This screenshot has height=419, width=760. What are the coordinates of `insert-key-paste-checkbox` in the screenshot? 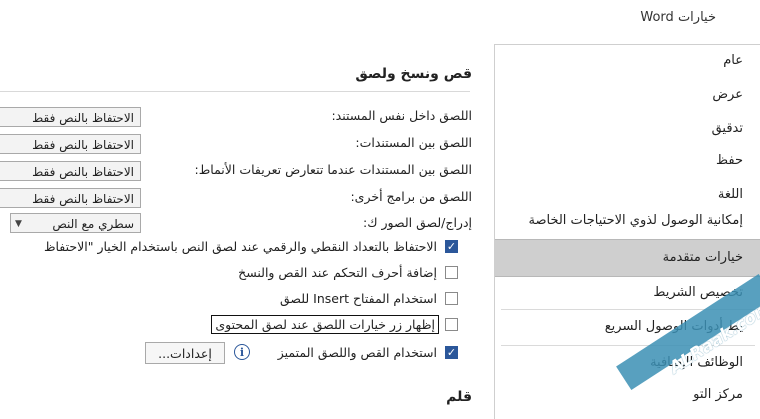 It's located at (451, 298).